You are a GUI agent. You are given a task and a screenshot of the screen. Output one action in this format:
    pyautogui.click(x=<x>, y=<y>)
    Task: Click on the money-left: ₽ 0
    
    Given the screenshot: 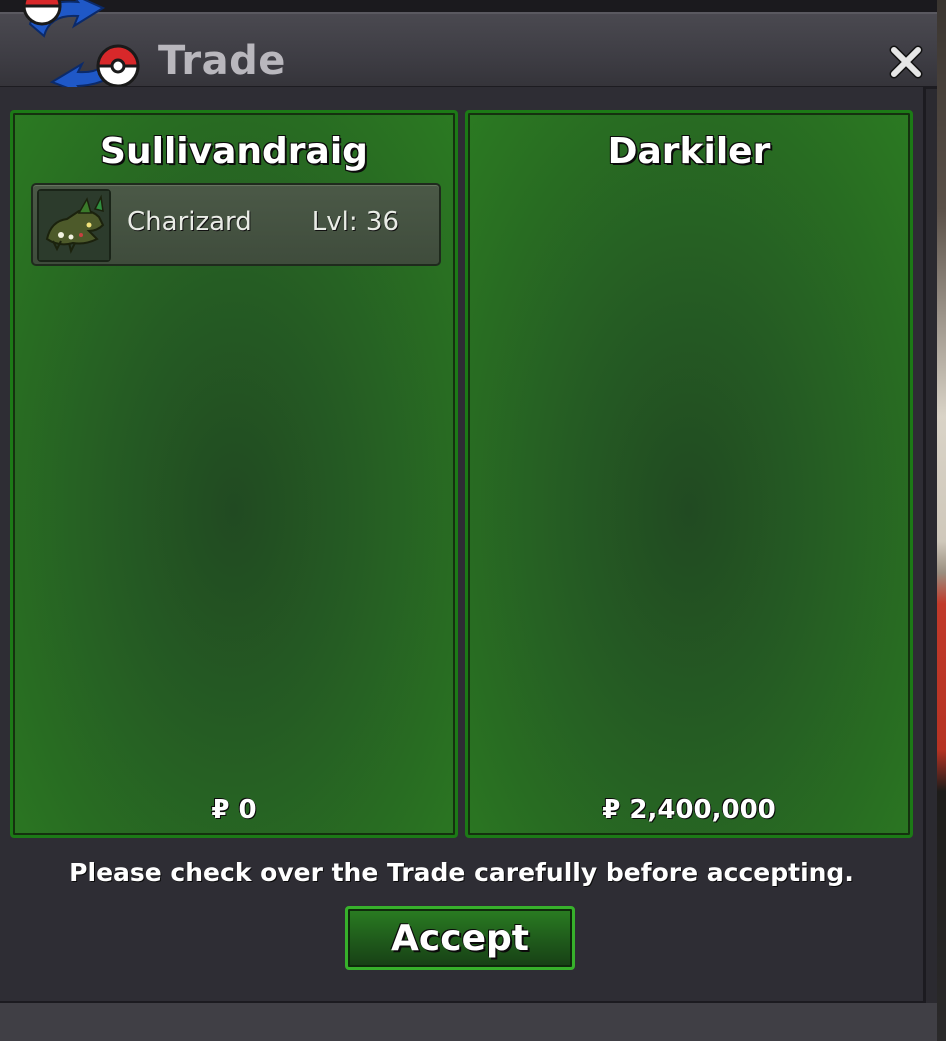 What is the action you would take?
    pyautogui.click(x=234, y=810)
    